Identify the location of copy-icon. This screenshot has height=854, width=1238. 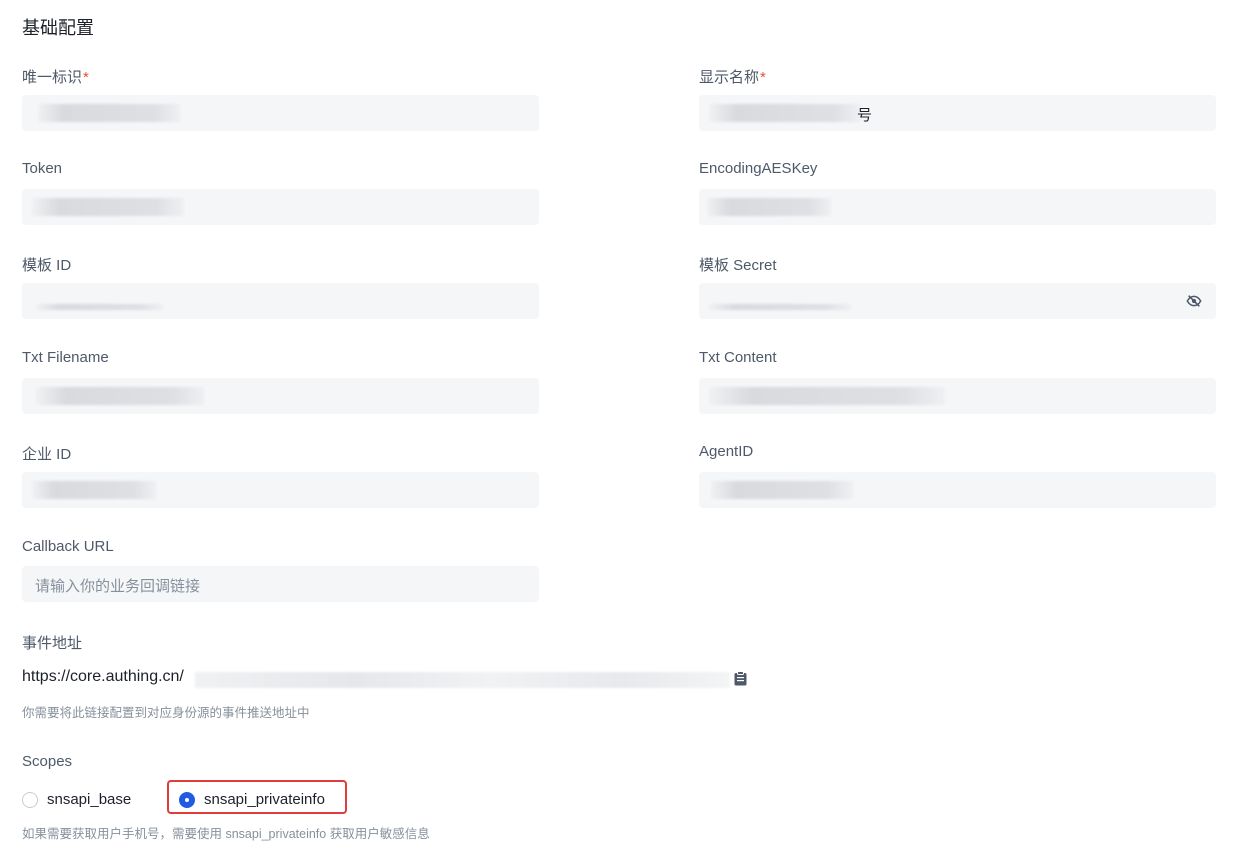
(740, 678).